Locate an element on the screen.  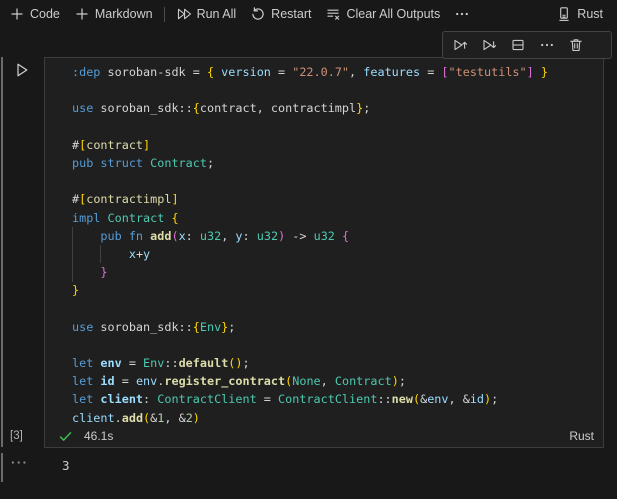
cell-status-bar: 46.1s Rust is located at coordinates (324, 436).